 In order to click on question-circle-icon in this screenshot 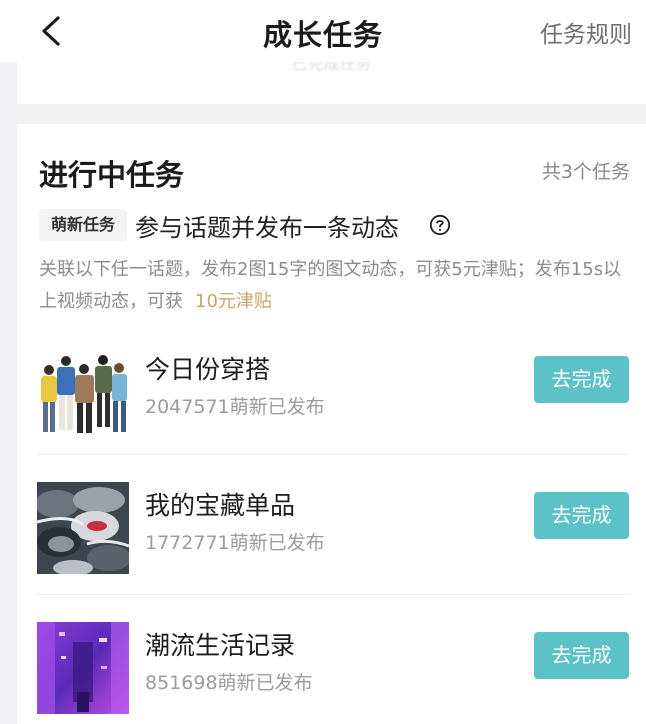, I will do `click(440, 225)`.